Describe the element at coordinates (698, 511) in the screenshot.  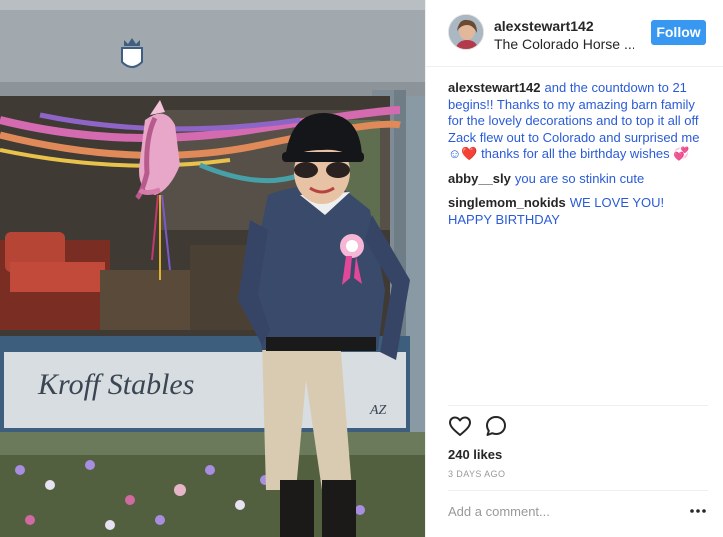
I see `ellipsis-icon` at that location.